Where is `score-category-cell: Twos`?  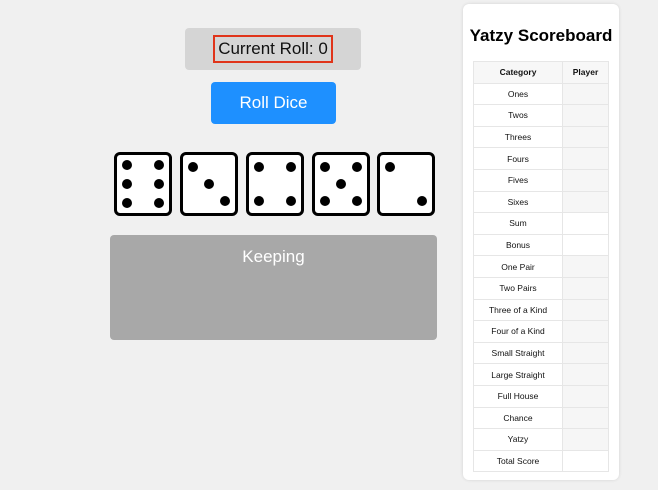 score-category-cell: Twos is located at coordinates (518, 115).